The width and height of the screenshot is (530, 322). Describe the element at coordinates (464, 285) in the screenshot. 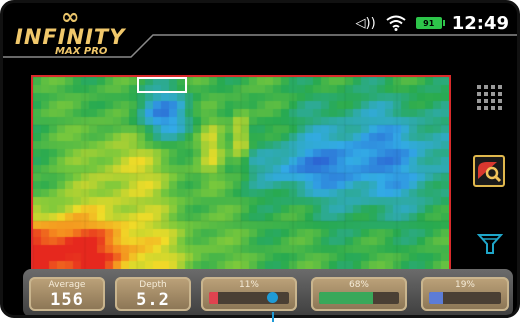

I see `blue-percentage-label: 19%` at that location.